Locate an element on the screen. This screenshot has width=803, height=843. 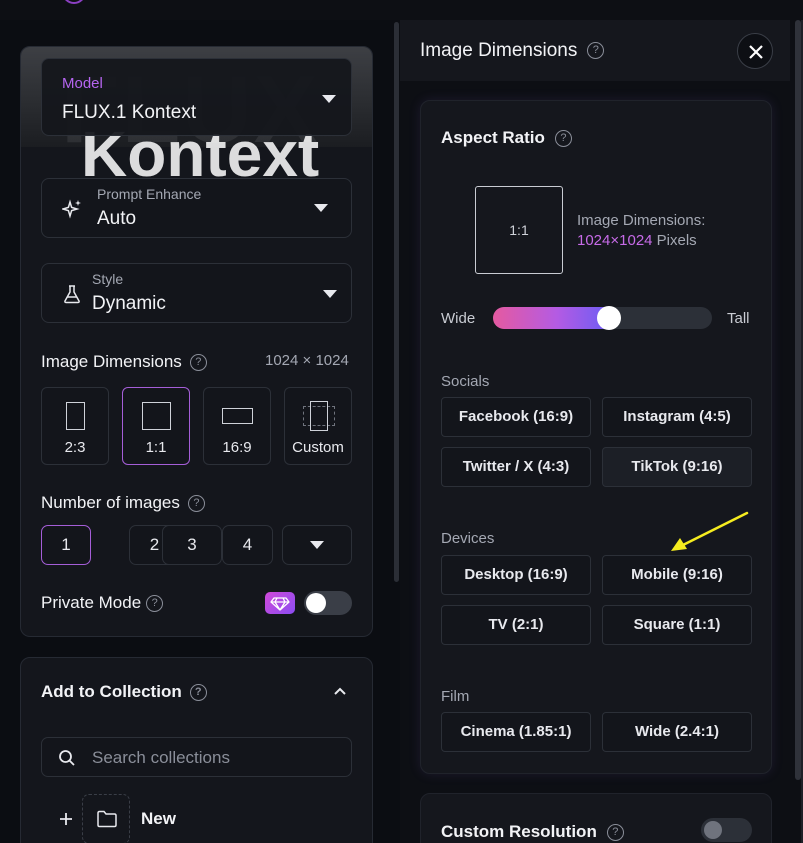
devices-group-label: Devices is located at coordinates (468, 538).